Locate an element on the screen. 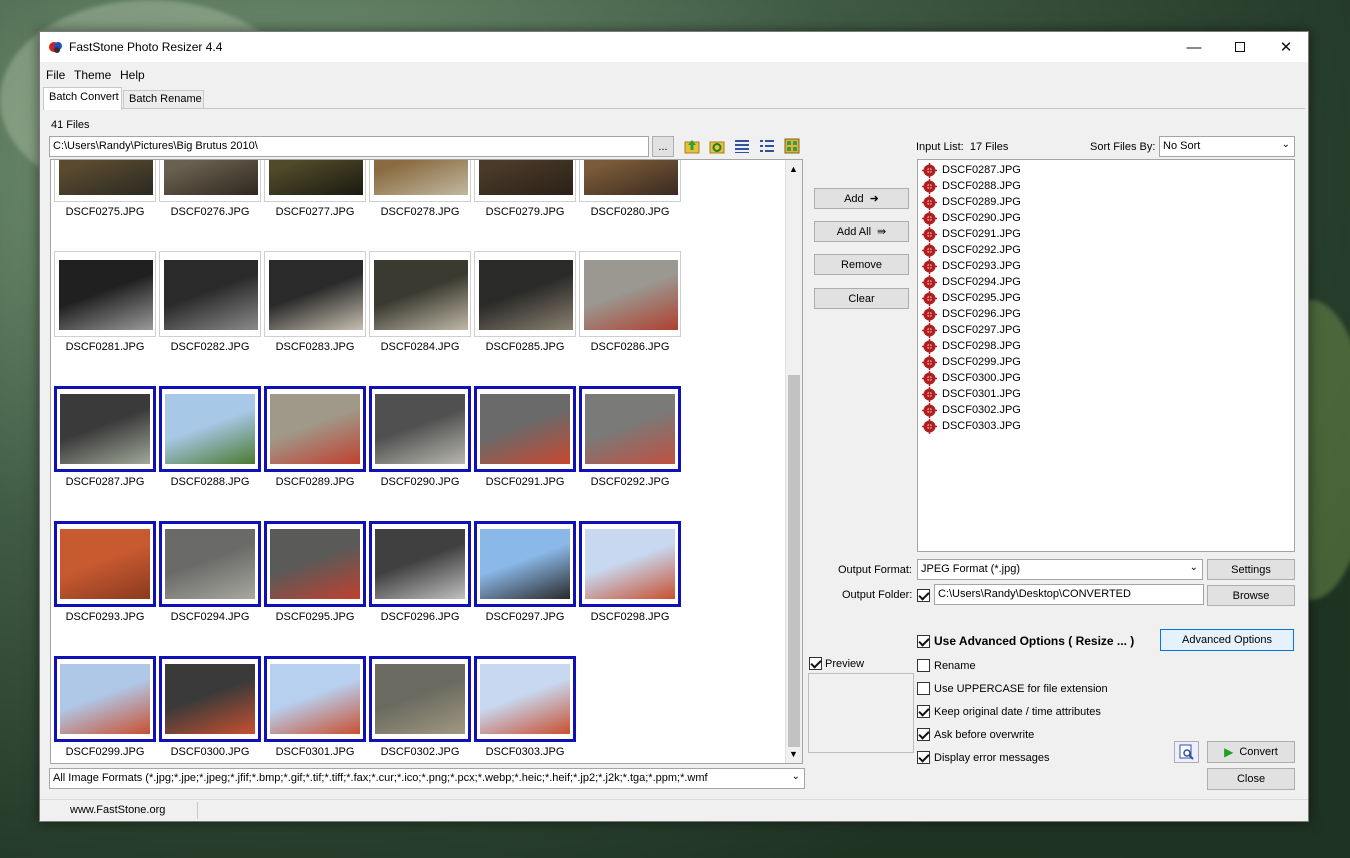 The image size is (1350, 858). thumbnail-item: DSCF0277.JPG is located at coordinates (315, 189).